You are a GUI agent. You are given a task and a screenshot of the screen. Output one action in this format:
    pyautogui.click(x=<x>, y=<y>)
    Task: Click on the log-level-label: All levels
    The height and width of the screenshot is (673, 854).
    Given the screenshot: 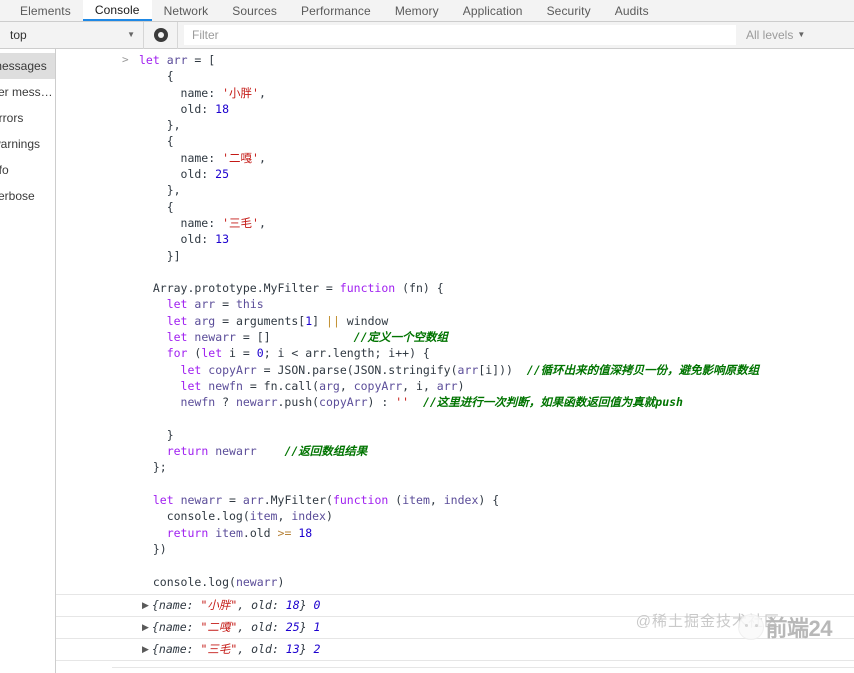 What is the action you would take?
    pyautogui.click(x=770, y=35)
    